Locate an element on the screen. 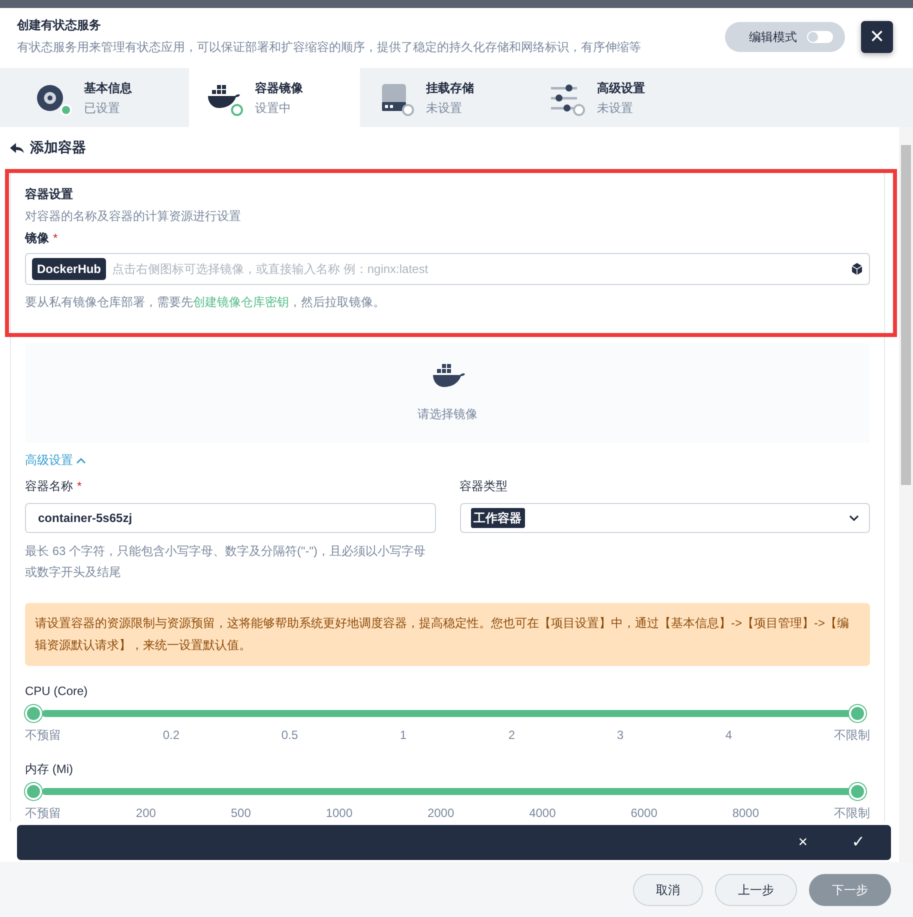  section-heading: 添加容器 is located at coordinates (58, 147).